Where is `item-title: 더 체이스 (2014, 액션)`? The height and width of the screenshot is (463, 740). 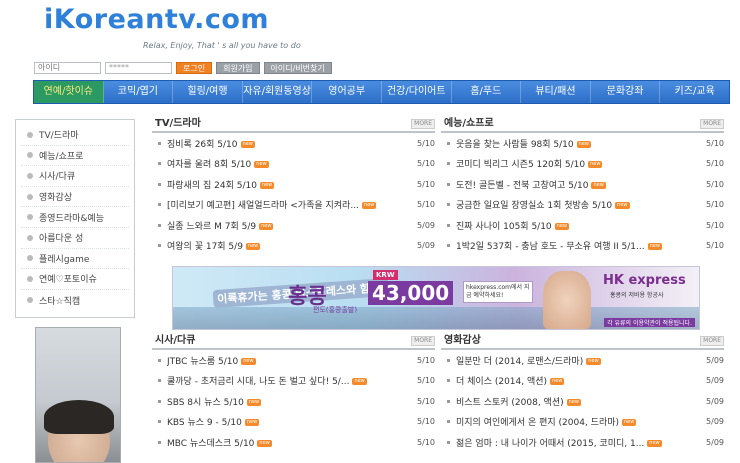
item-title: 더 체이스 (2014, 액션) is located at coordinates (501, 382).